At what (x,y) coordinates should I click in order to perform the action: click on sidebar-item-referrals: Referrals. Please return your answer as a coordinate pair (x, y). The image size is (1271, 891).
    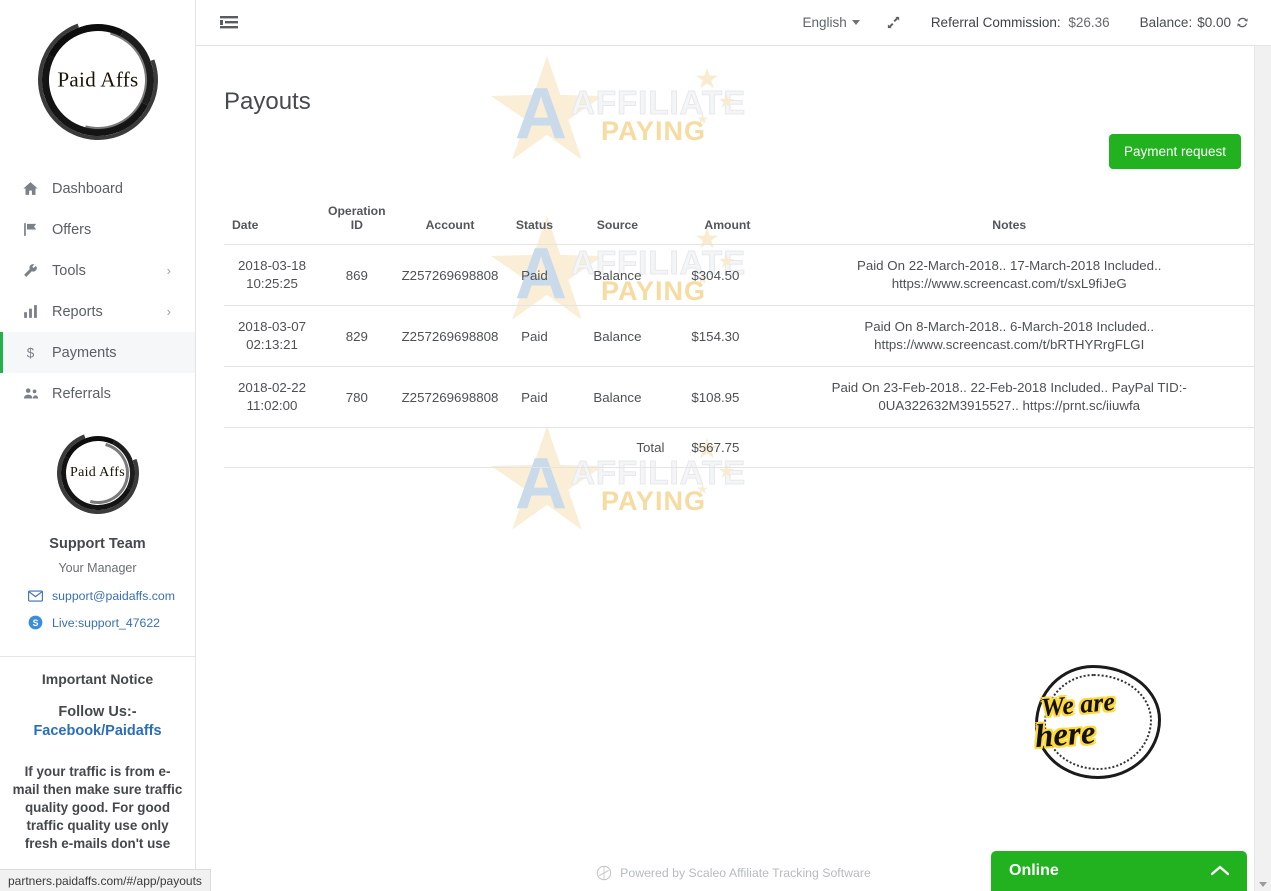
    Looking at the image, I should click on (97, 393).